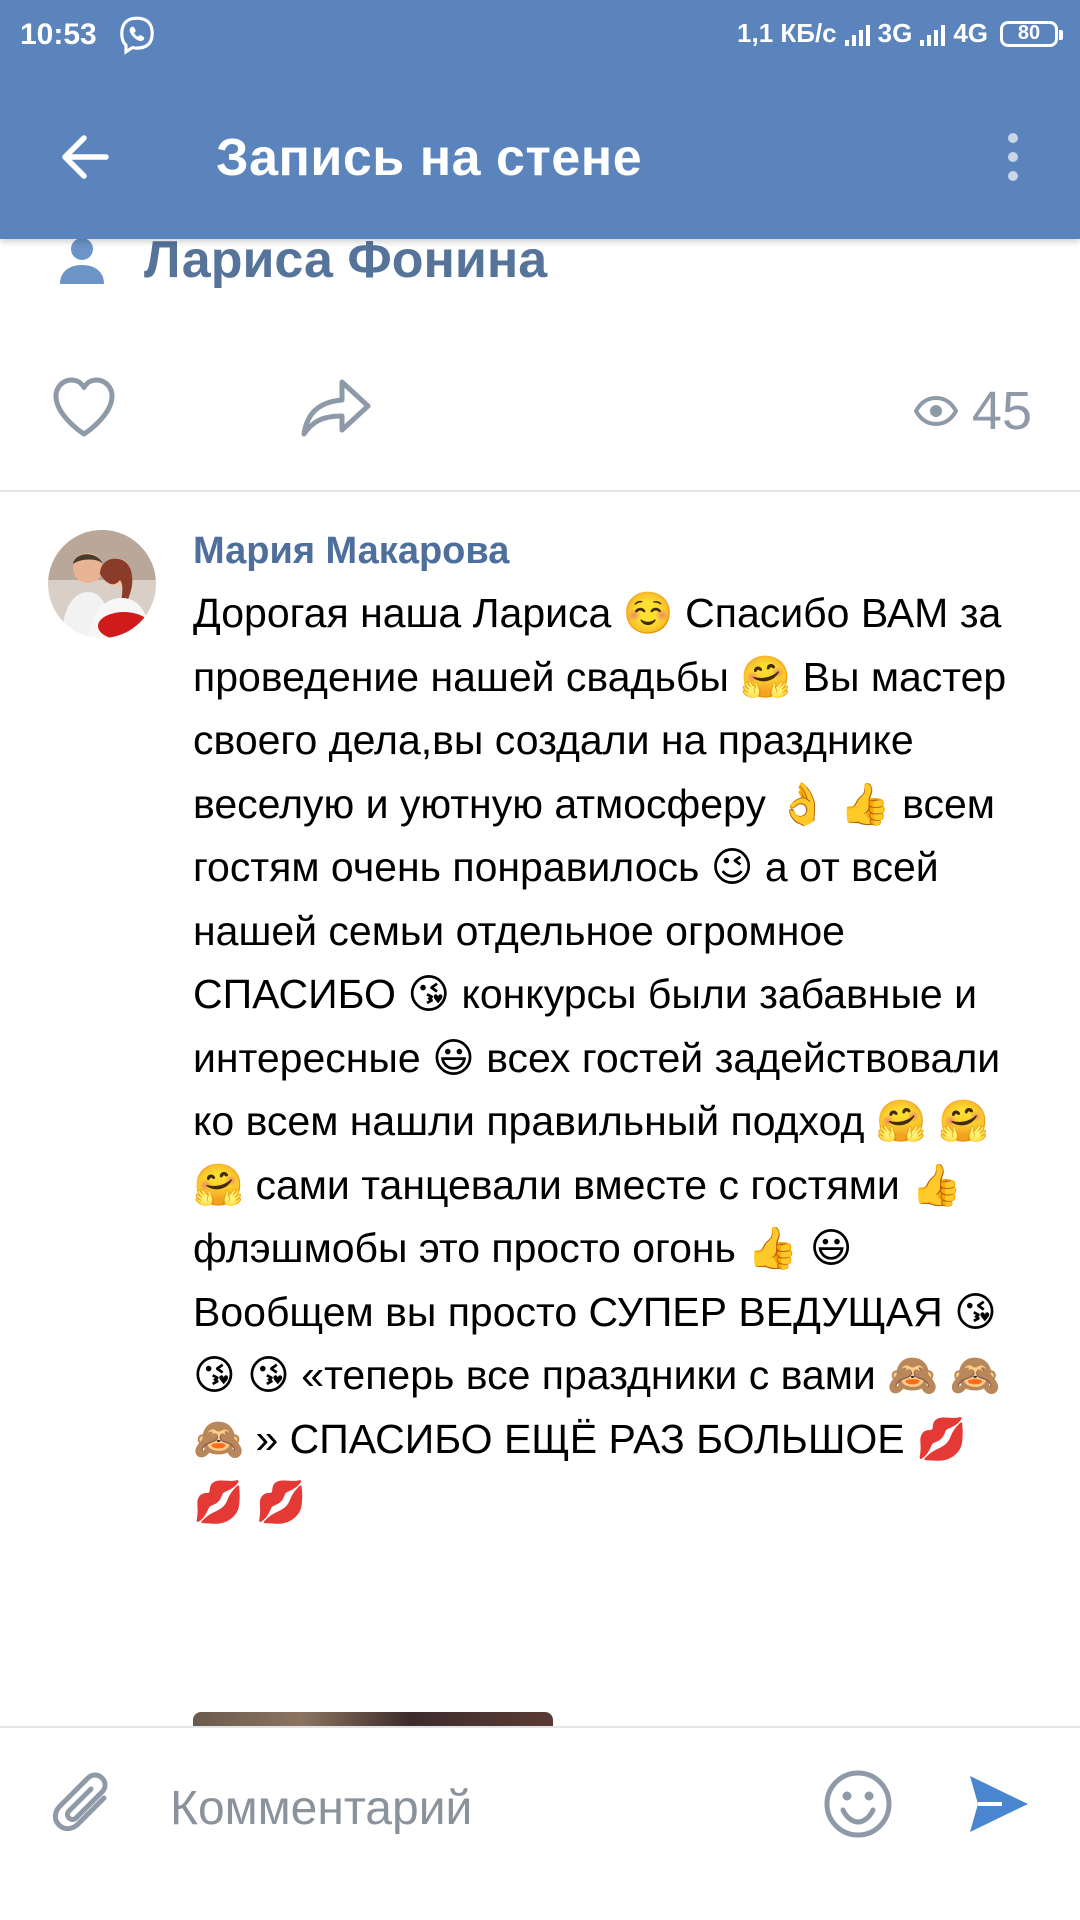  Describe the element at coordinates (858, 1804) in the screenshot. I see `smiley-icon` at that location.